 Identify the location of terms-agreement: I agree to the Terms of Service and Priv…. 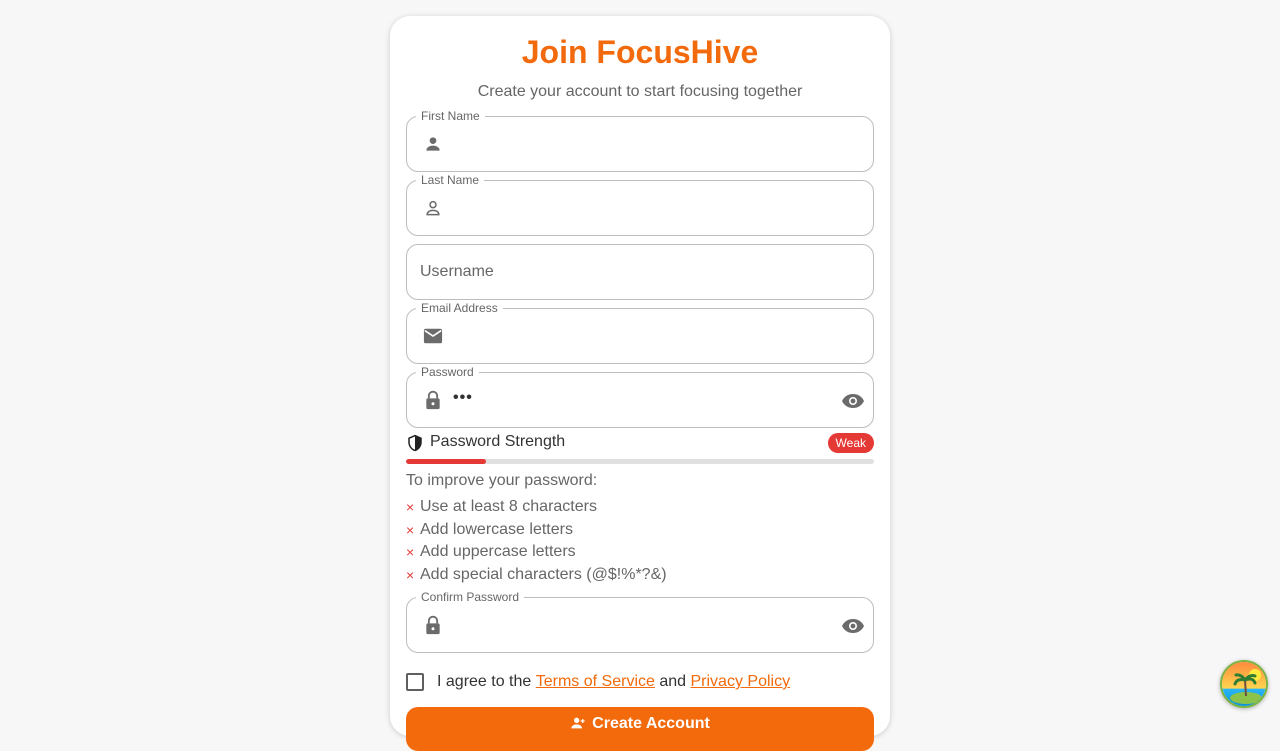
(598, 682).